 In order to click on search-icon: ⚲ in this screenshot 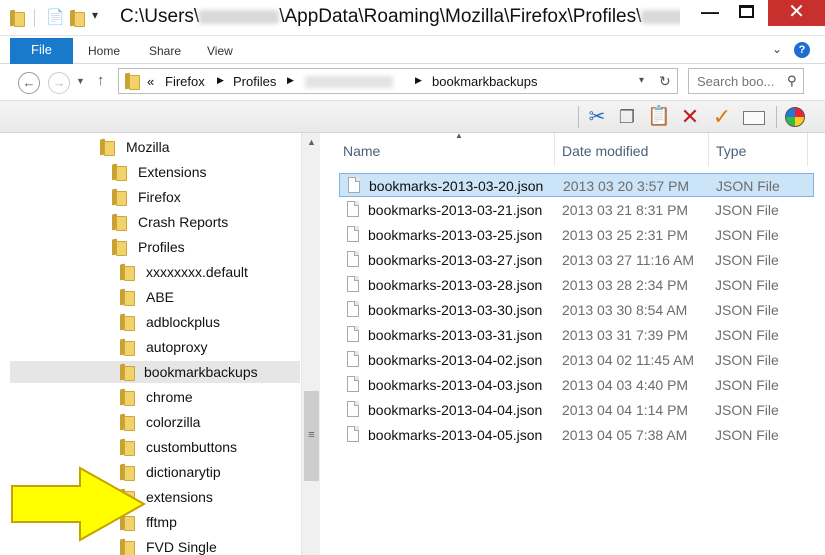, I will do `click(792, 81)`.